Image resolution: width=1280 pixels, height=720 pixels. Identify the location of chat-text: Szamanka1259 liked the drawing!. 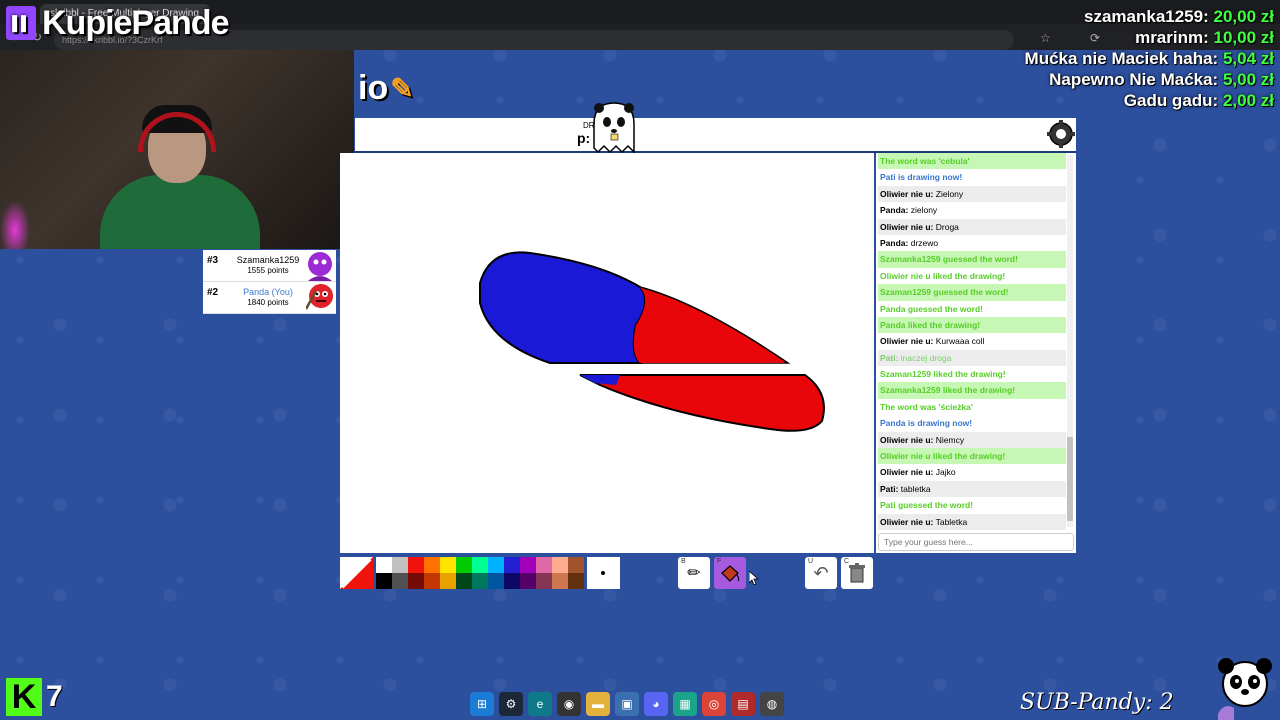
(948, 390).